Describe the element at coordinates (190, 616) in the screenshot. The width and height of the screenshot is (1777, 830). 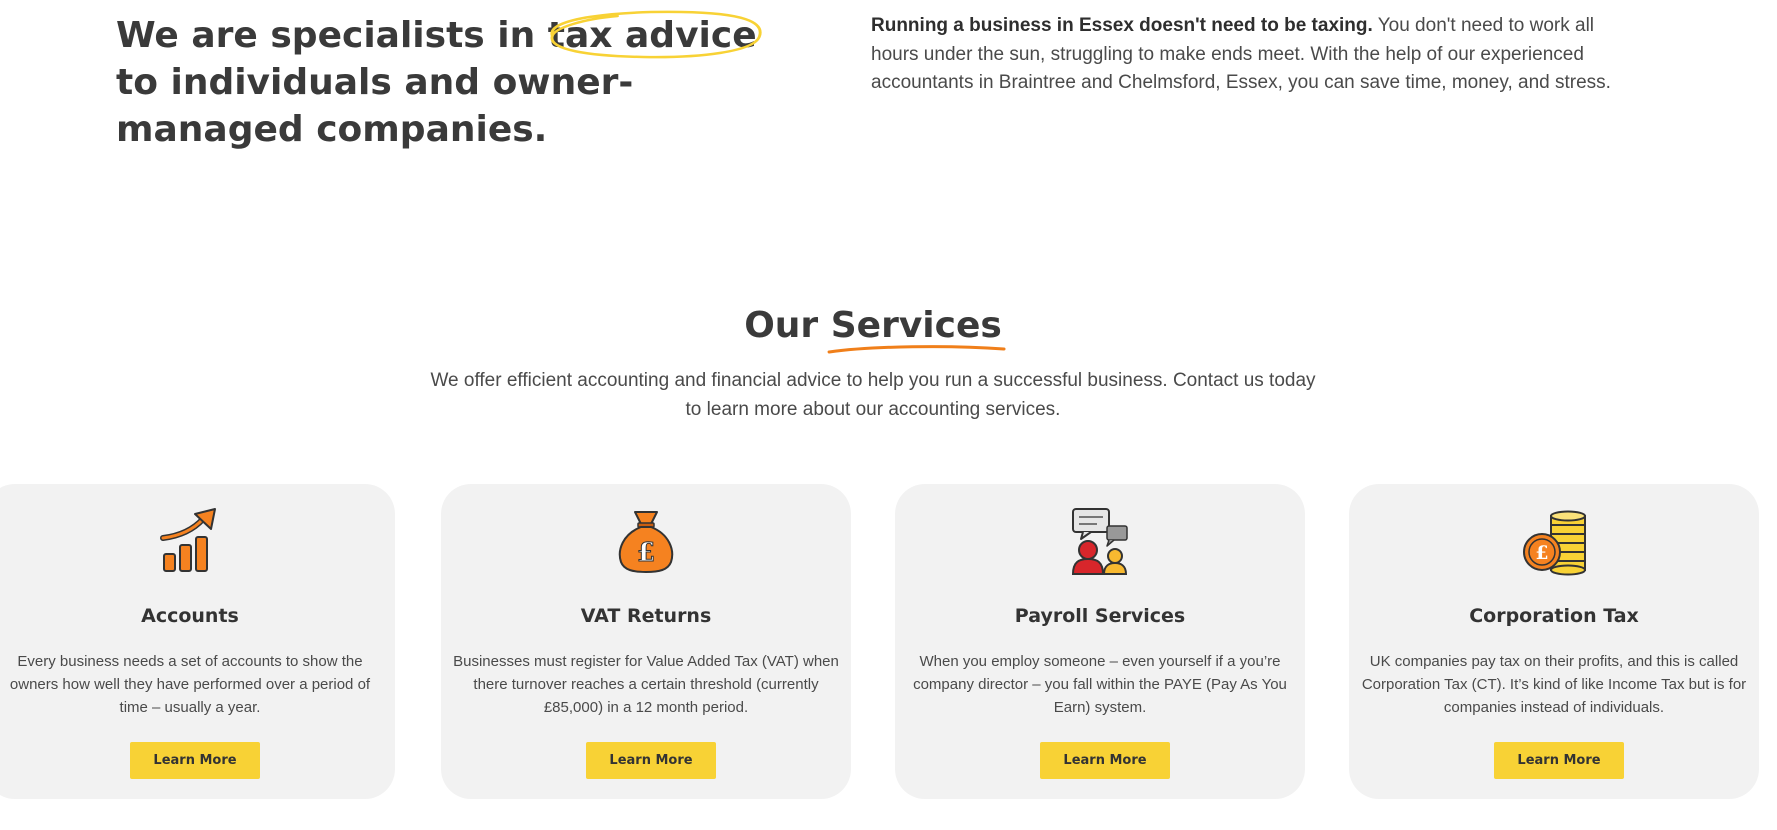
I see `card-title: Accounts` at that location.